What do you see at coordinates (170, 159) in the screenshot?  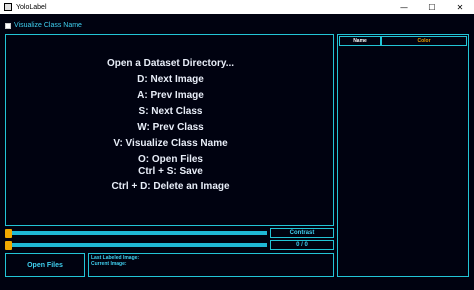 I see `help-line-open-files: O: Open Files` at bounding box center [170, 159].